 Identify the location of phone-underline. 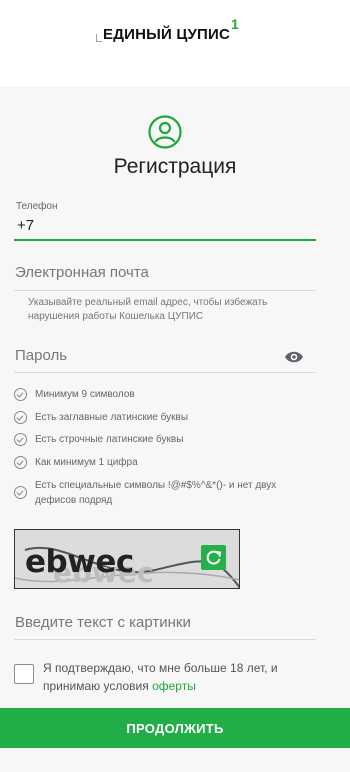
(165, 240).